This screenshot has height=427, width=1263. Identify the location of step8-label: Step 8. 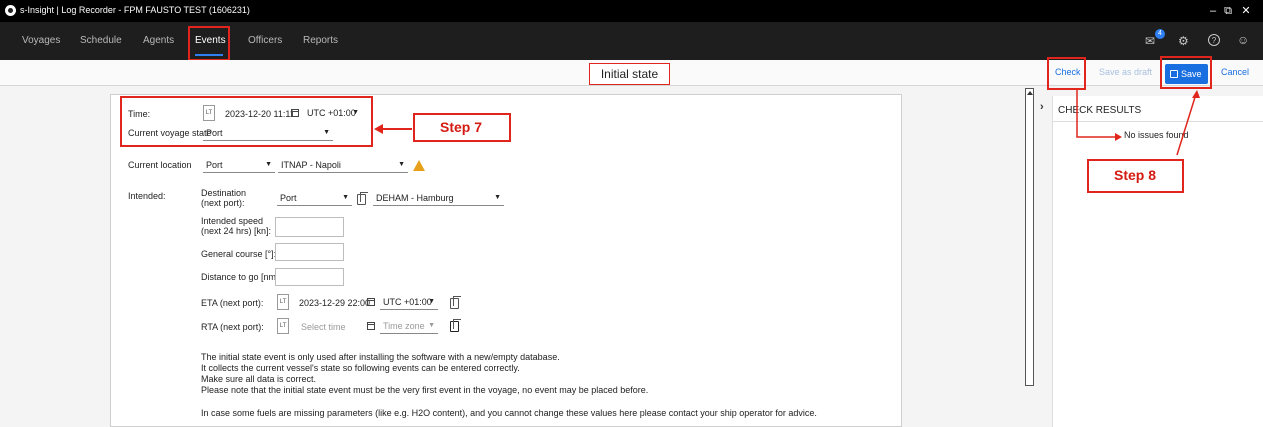
(1135, 175).